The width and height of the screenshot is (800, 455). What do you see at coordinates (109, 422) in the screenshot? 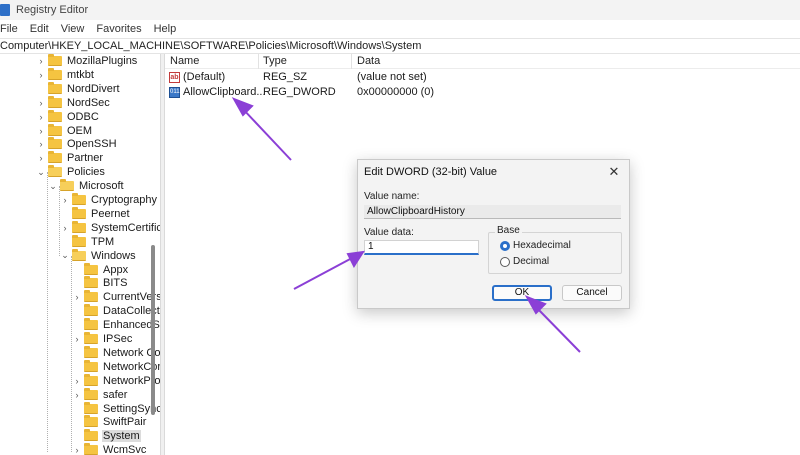
I see `tree-item: SwiftPair` at bounding box center [109, 422].